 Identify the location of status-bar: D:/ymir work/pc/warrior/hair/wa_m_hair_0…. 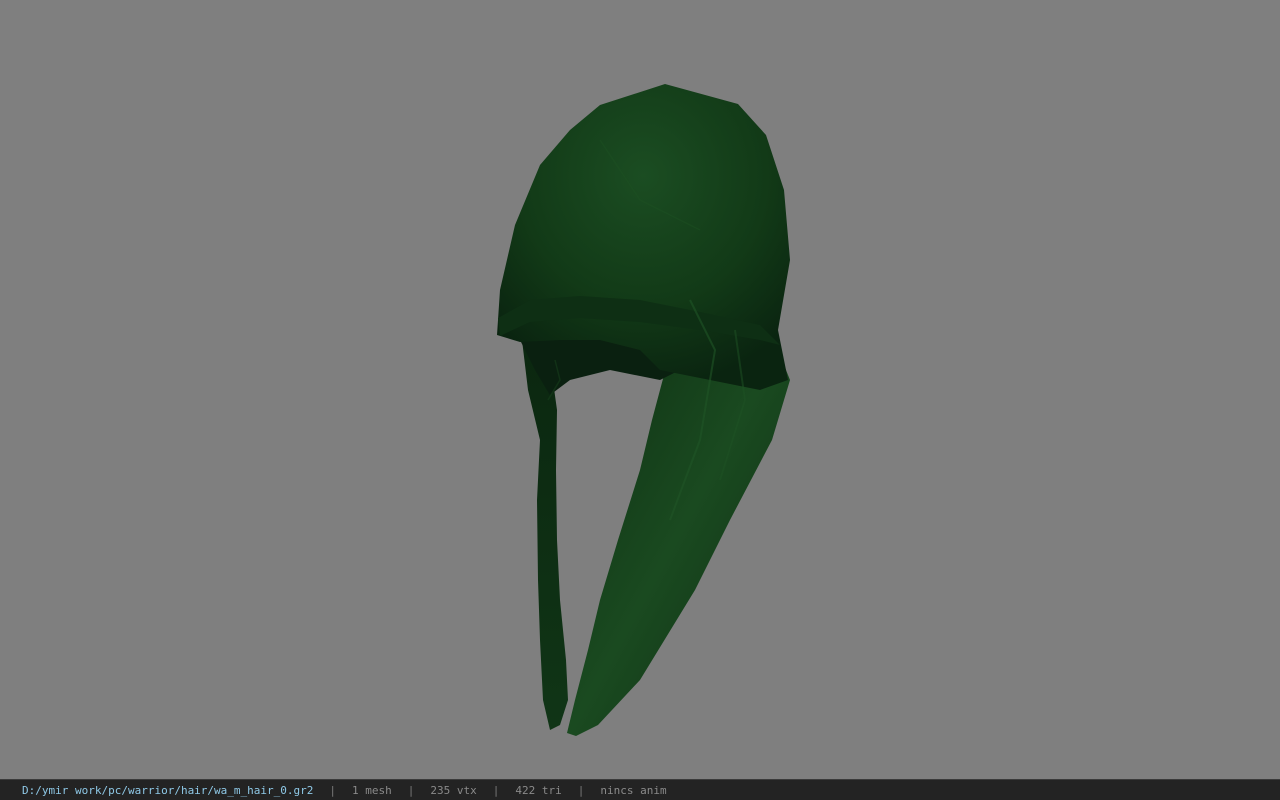
(640, 789).